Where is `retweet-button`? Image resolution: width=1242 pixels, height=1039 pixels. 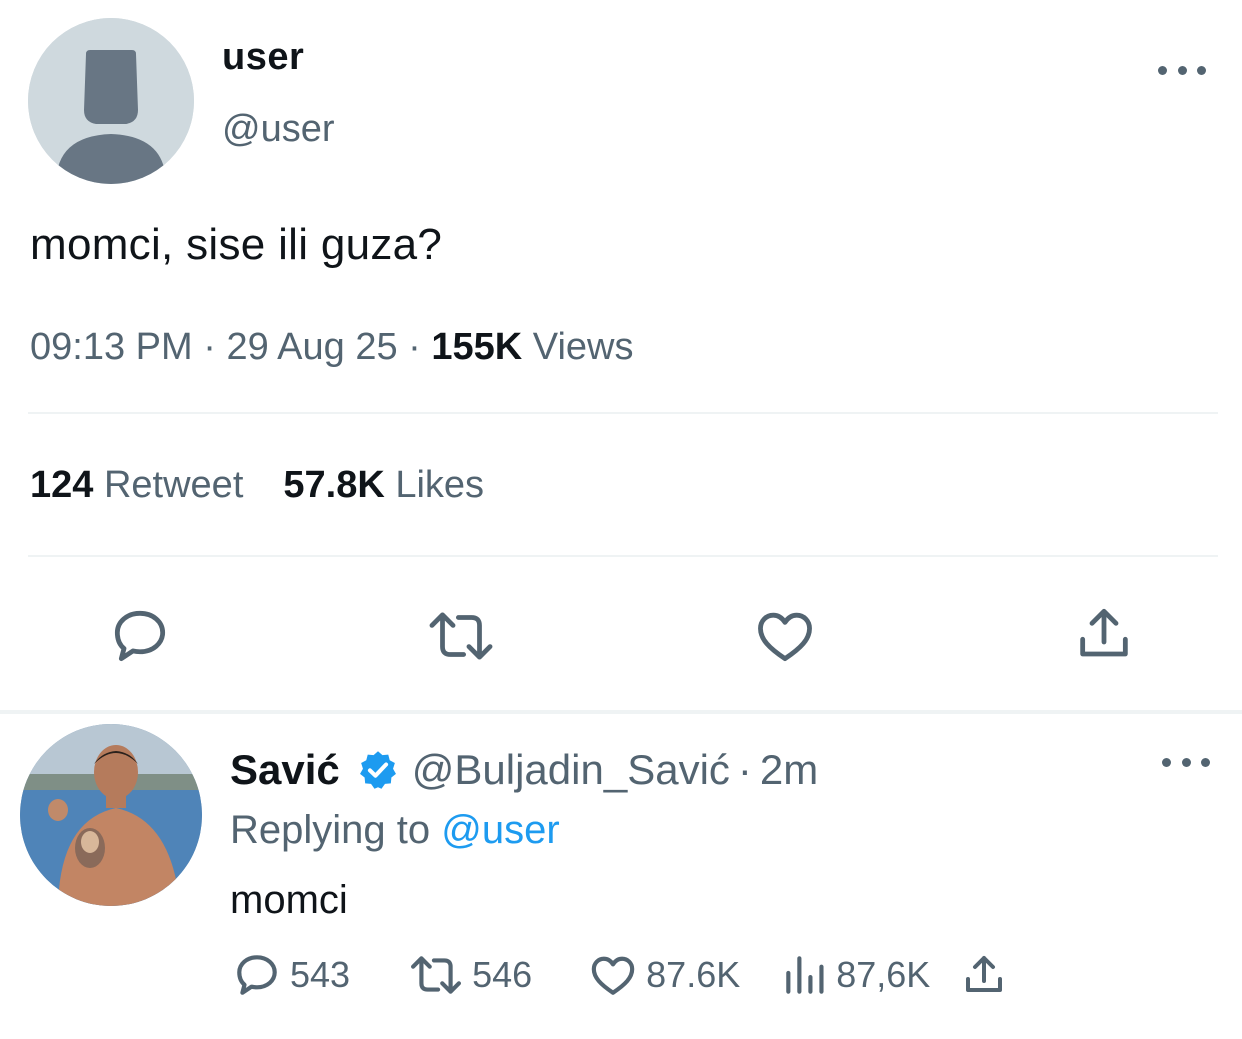 retweet-button is located at coordinates (461, 636).